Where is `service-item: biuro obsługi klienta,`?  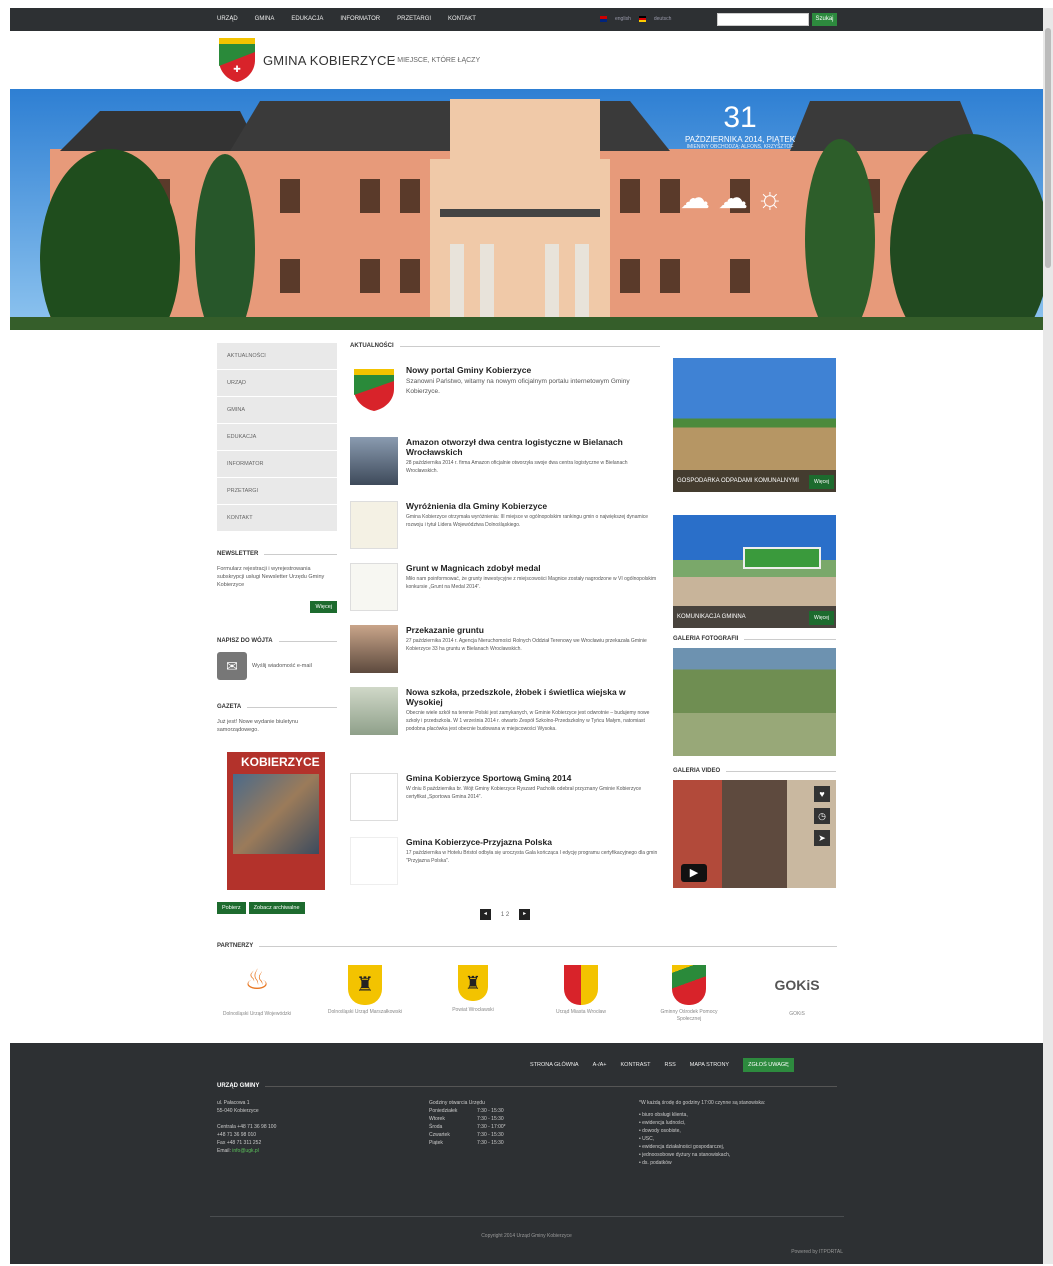 service-item: biuro obsługi klienta, is located at coordinates (665, 1115).